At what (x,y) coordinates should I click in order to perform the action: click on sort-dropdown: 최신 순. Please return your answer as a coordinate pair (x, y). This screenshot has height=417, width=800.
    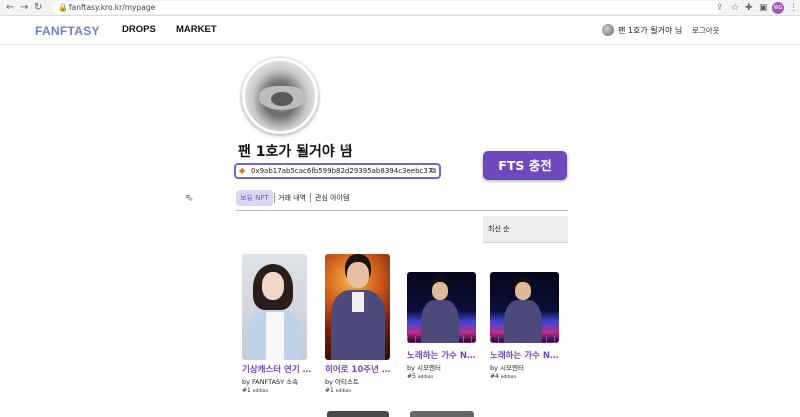
    Looking at the image, I should click on (525, 229).